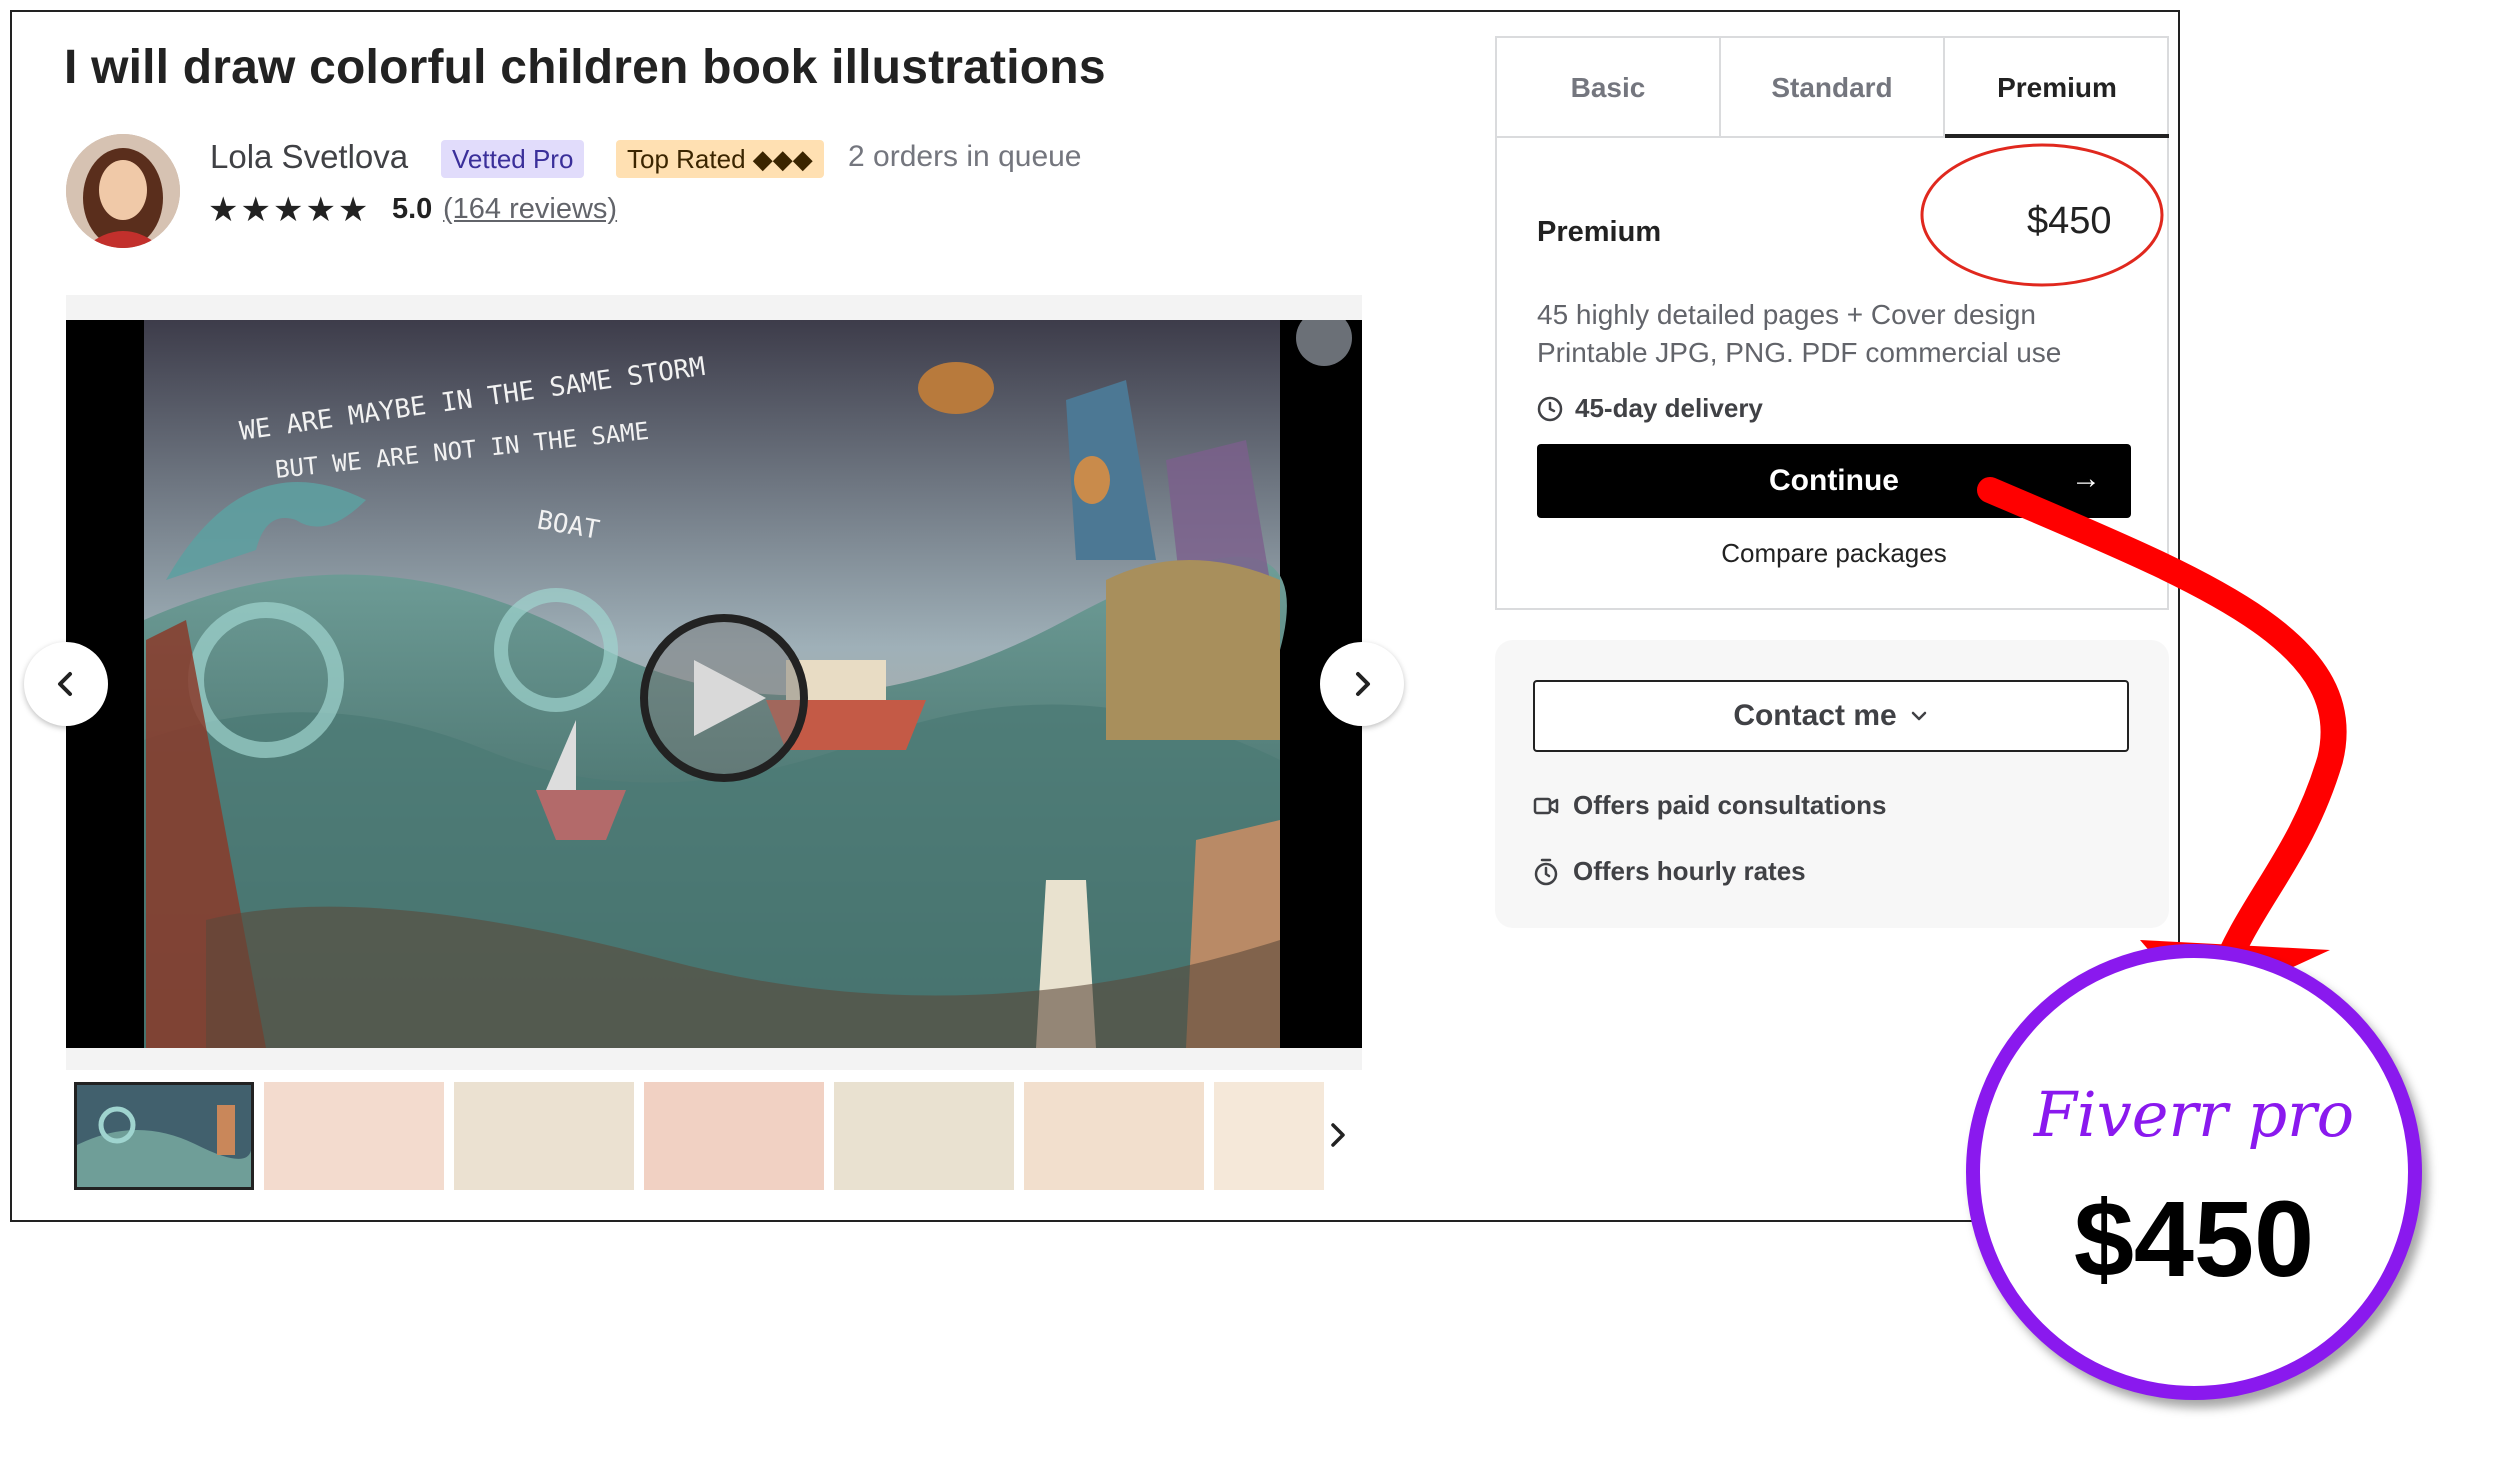 This screenshot has height=1477, width=2500. Describe the element at coordinates (1546, 805) in the screenshot. I see `video-camera-icon` at that location.